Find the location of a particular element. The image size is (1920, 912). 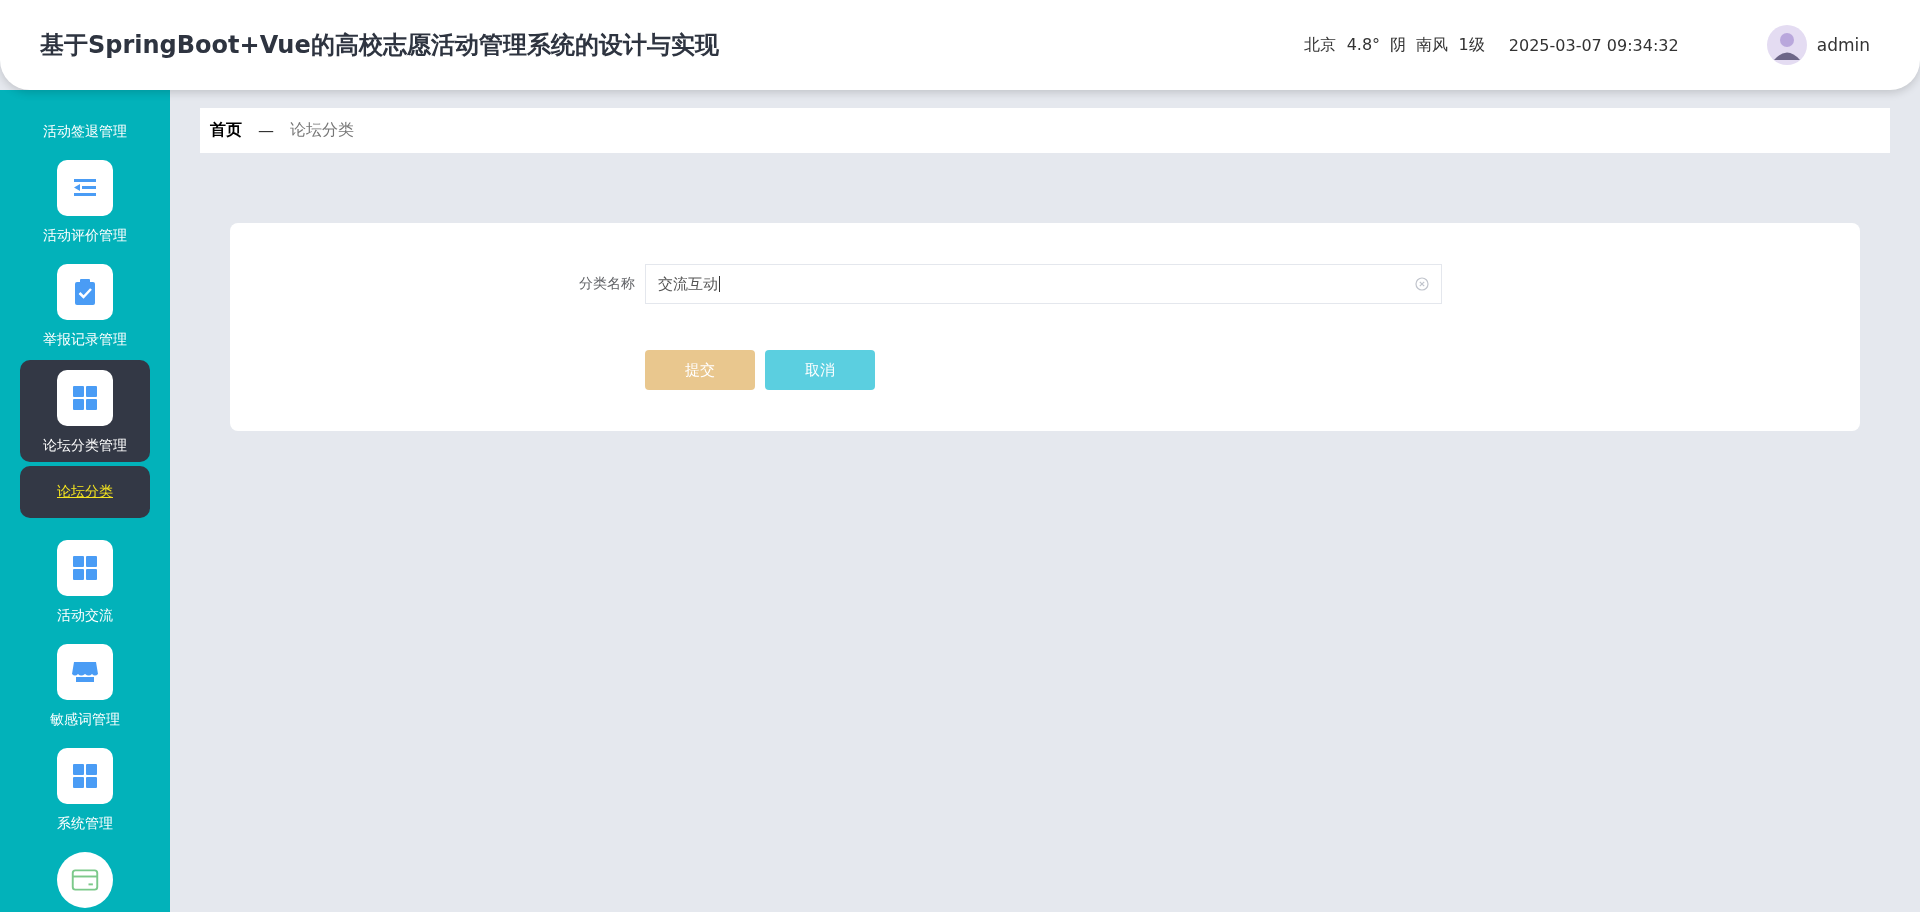

sidebar-item: 活动评价管理 is located at coordinates (85, 202).